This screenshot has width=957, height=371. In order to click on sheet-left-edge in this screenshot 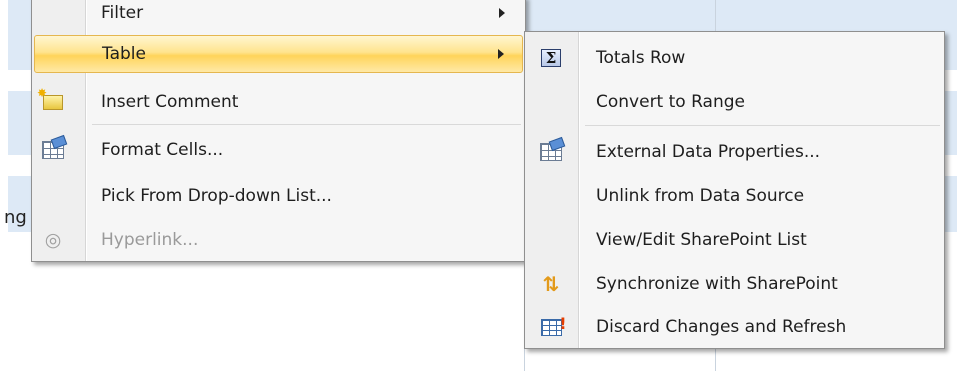, I will do `click(4, 185)`.